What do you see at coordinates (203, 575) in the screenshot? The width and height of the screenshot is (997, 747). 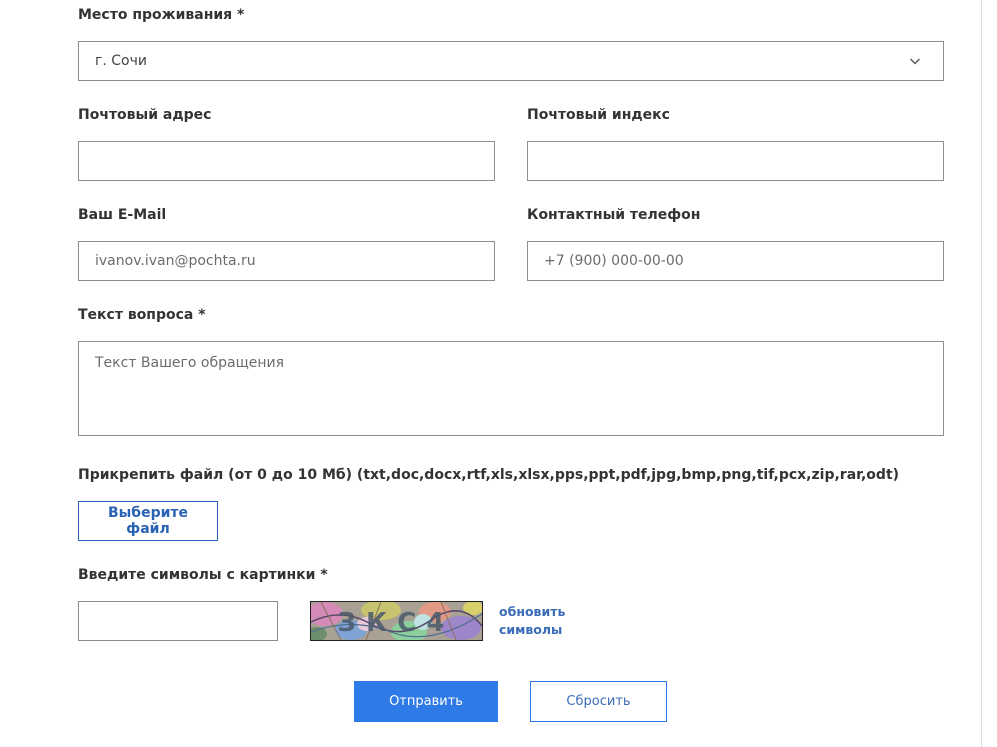 I see `captcha-label: Введите символы с картинки *` at bounding box center [203, 575].